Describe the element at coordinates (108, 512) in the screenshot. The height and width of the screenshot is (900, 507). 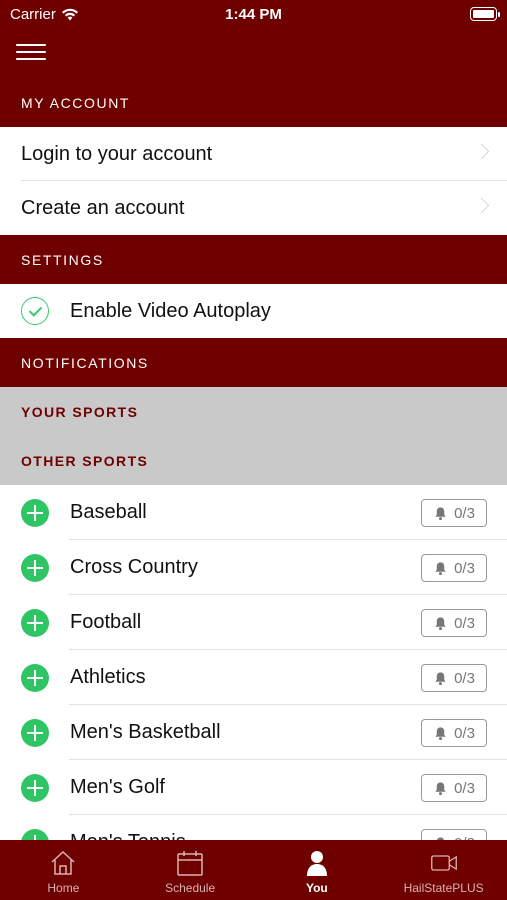
I see `sport-name: Baseball` at that location.